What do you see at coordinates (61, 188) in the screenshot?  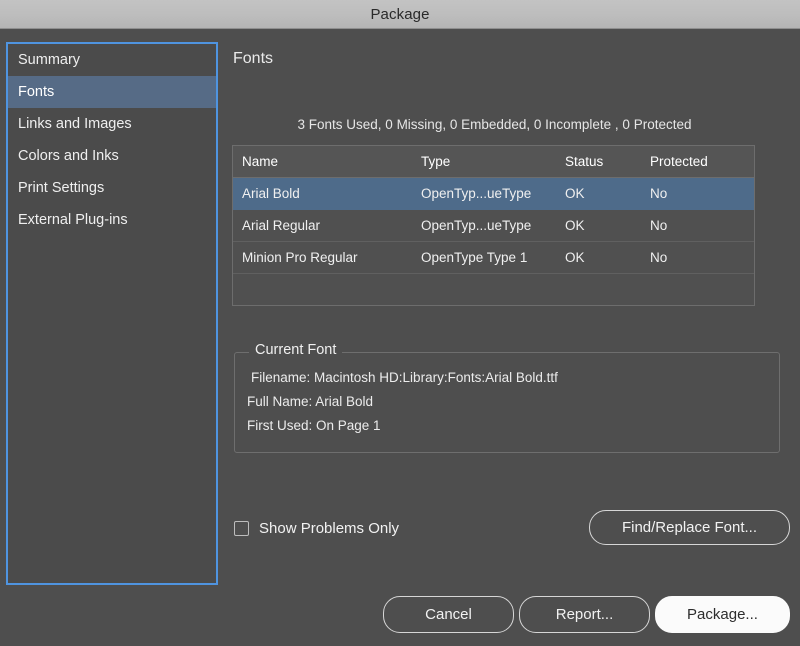 I see `sidebar-item-label: Print Settings` at bounding box center [61, 188].